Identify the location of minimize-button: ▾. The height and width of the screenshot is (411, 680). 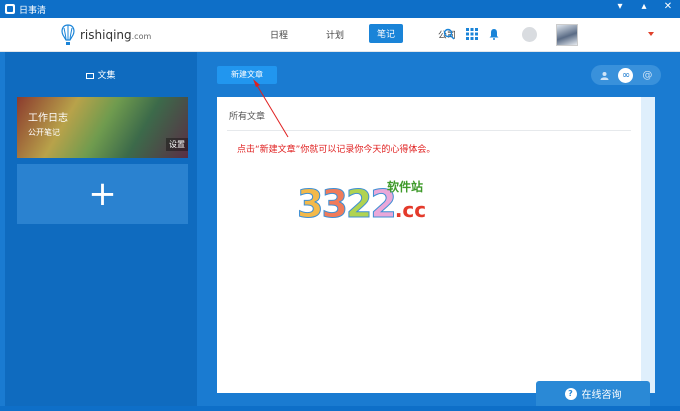
(620, 6).